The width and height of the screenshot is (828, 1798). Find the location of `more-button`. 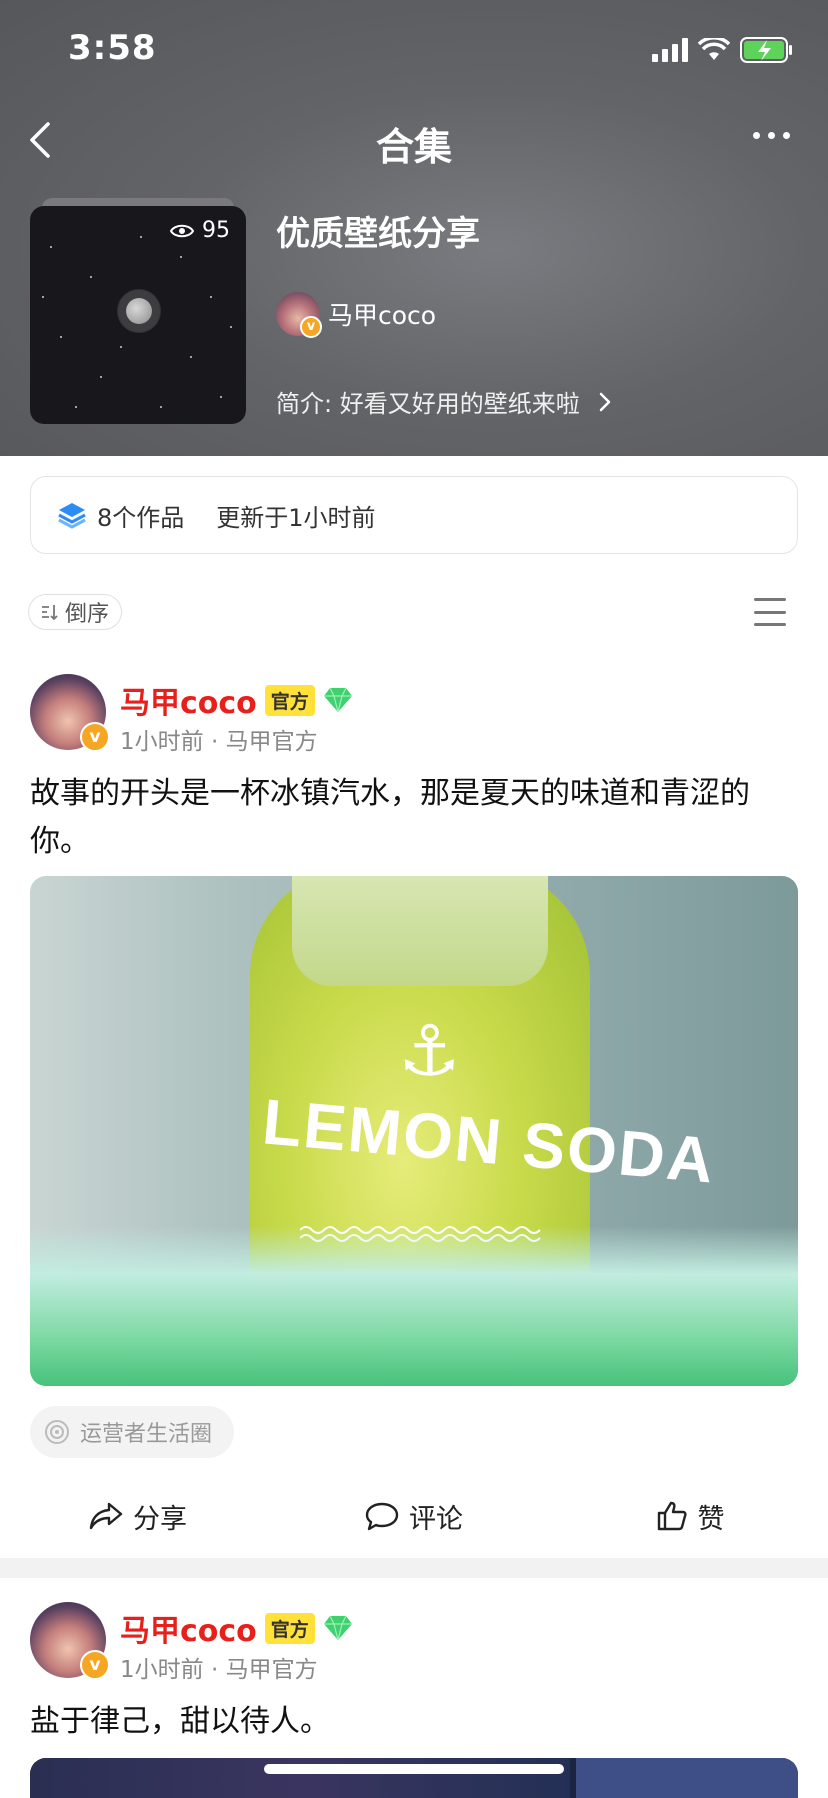

more-button is located at coordinates (771, 135).